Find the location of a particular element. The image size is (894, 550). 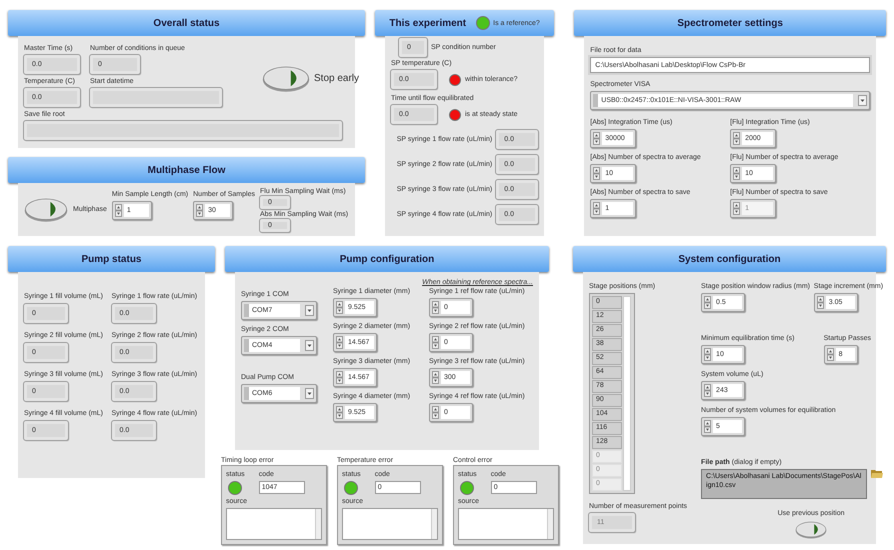

panel-title: System configuration is located at coordinates (729, 259).